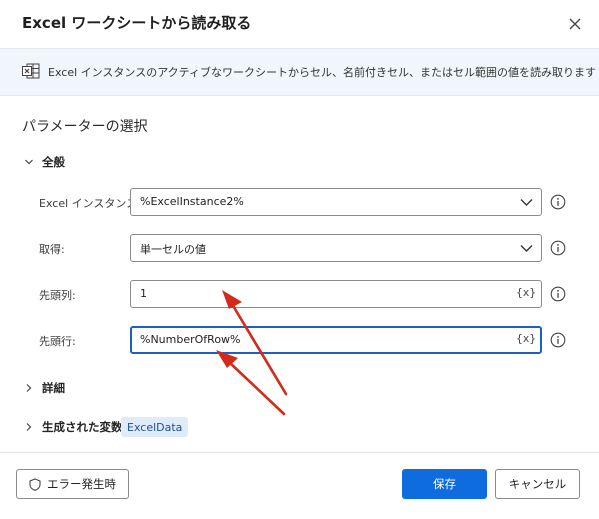 This screenshot has height=519, width=599. What do you see at coordinates (192, 201) in the screenshot?
I see `excel-instance-value: %ExcelInstance2%` at bounding box center [192, 201].